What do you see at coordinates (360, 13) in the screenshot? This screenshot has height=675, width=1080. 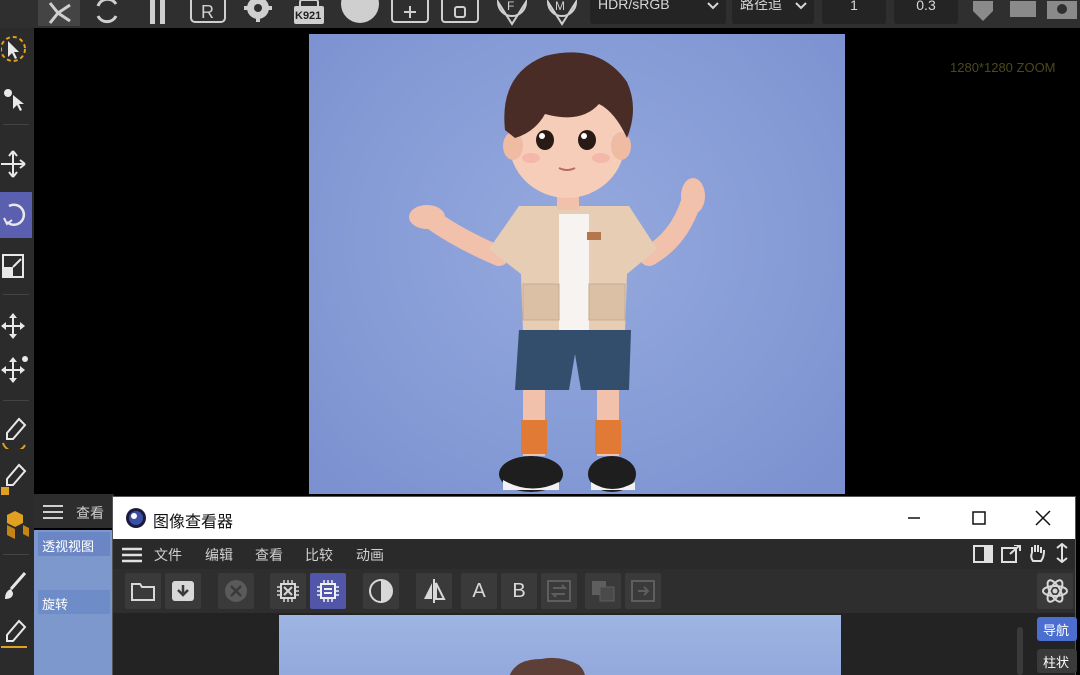 I see `sphere-icon` at bounding box center [360, 13].